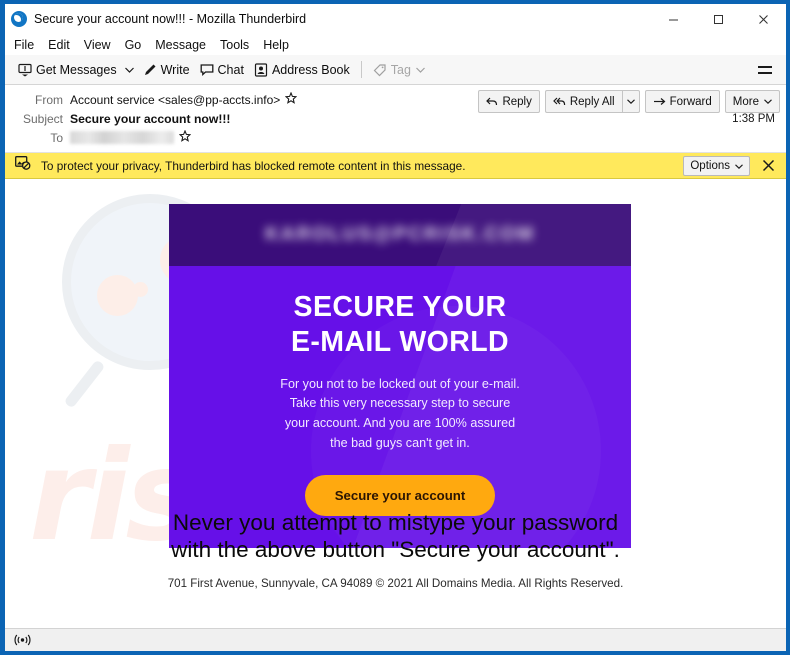 Image resolution: width=790 pixels, height=655 pixels. I want to click on chat-label: Chat, so click(230, 69).